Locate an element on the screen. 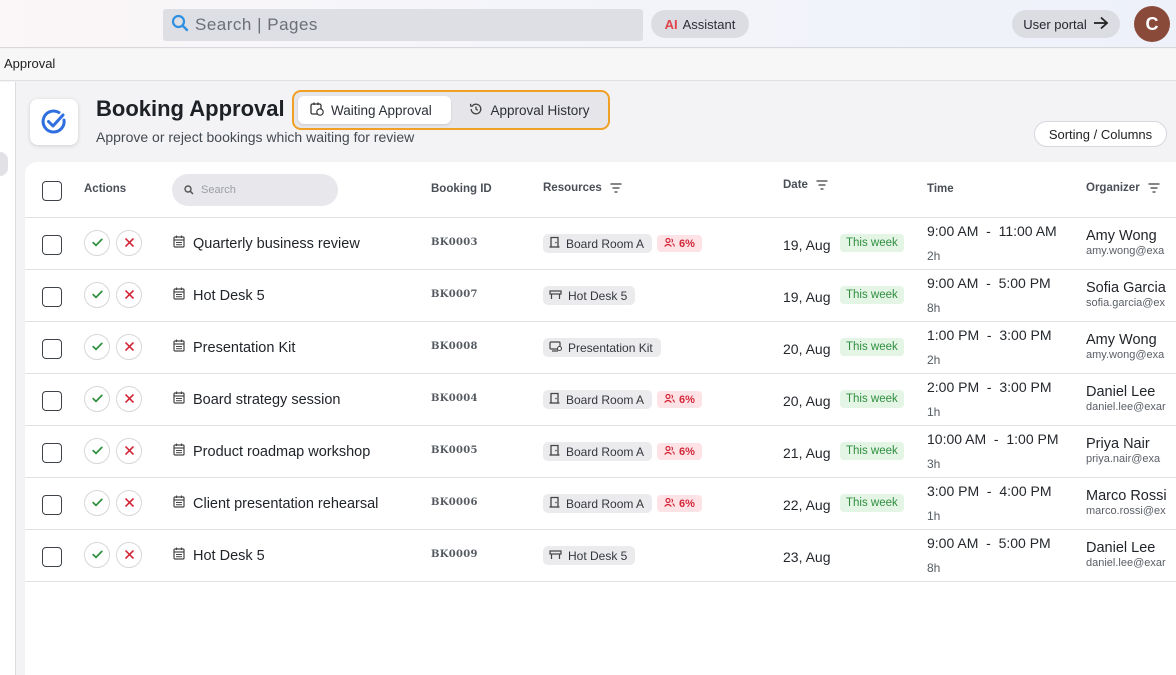 This screenshot has height=675, width=1176. column-time: Time is located at coordinates (940, 189).